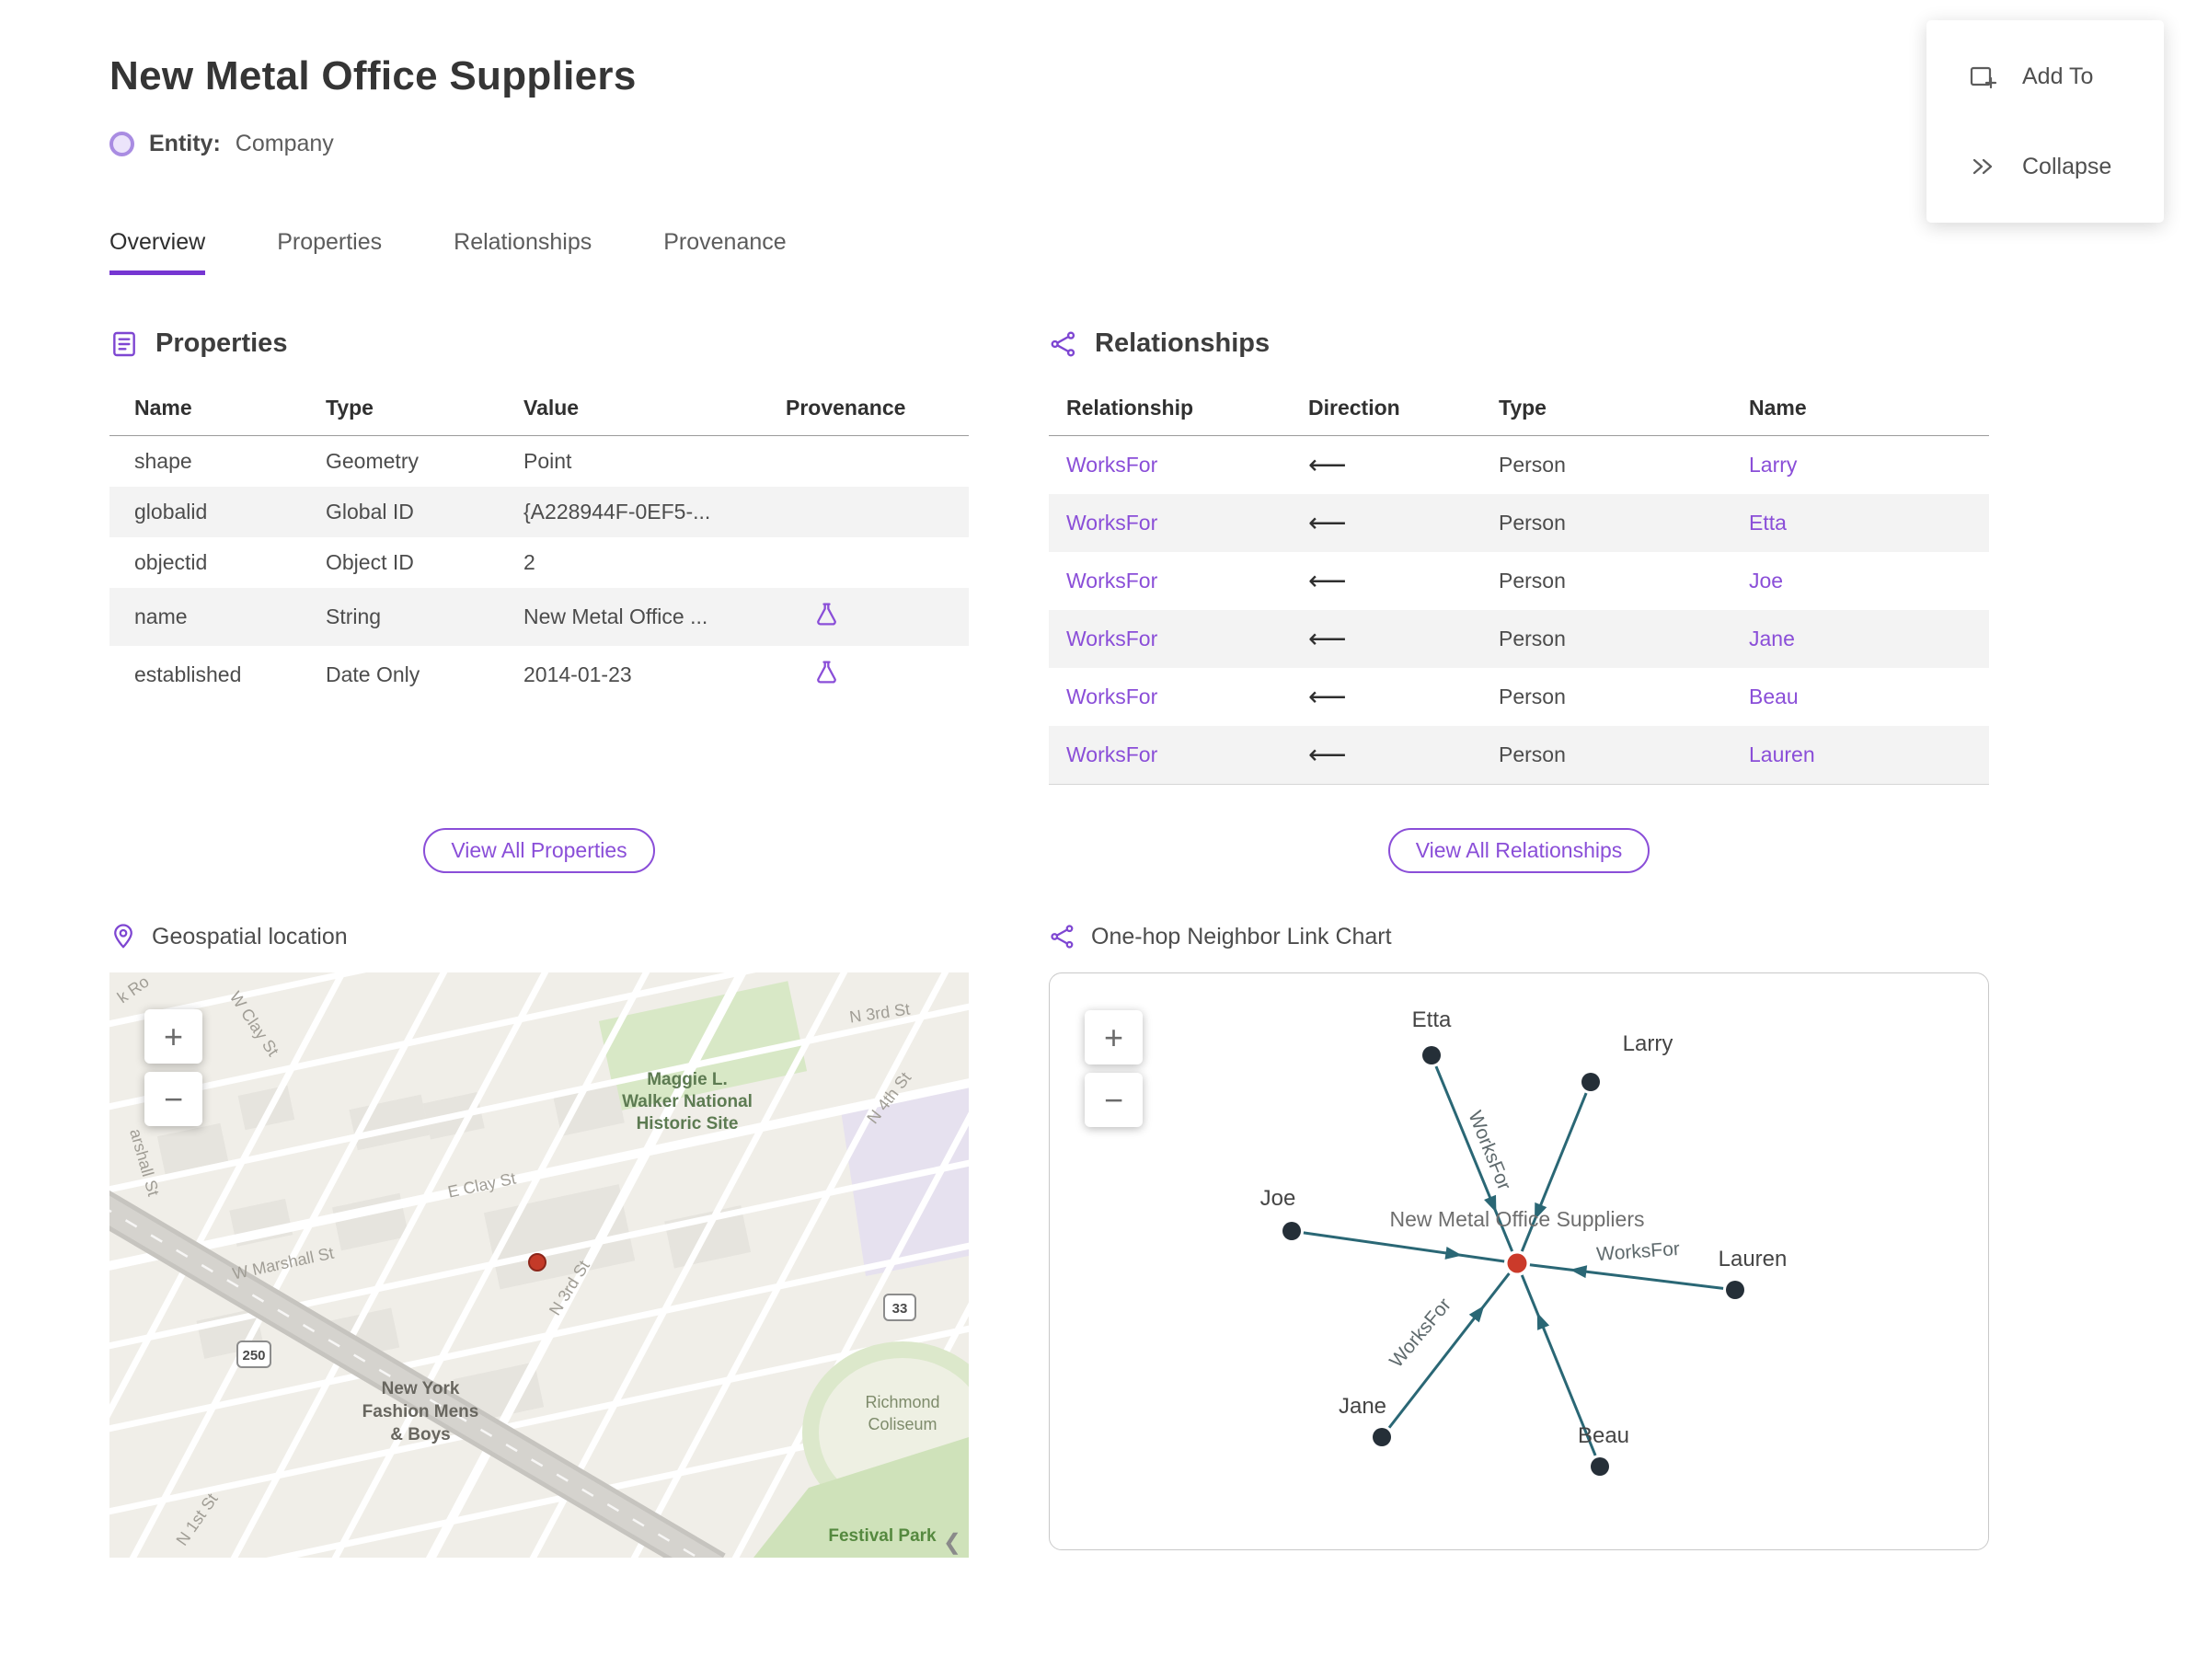  What do you see at coordinates (354, 616) in the screenshot?
I see `property-type: String` at bounding box center [354, 616].